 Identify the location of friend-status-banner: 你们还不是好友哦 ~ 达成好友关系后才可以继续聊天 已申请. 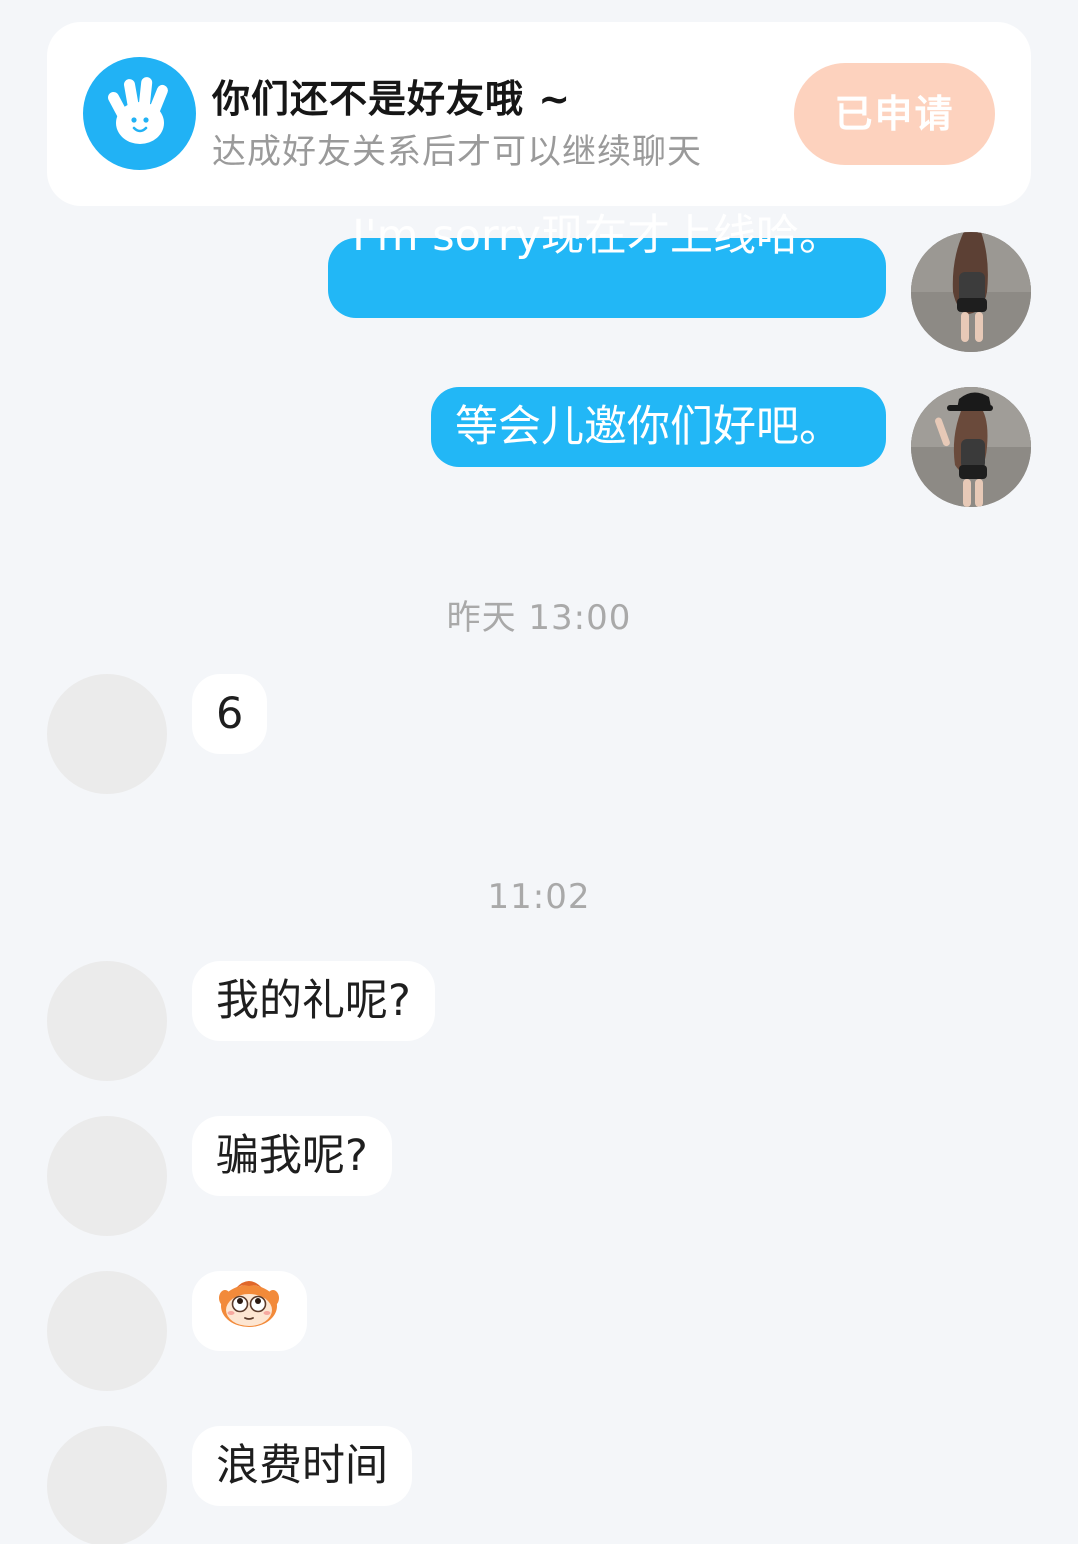
(539, 114).